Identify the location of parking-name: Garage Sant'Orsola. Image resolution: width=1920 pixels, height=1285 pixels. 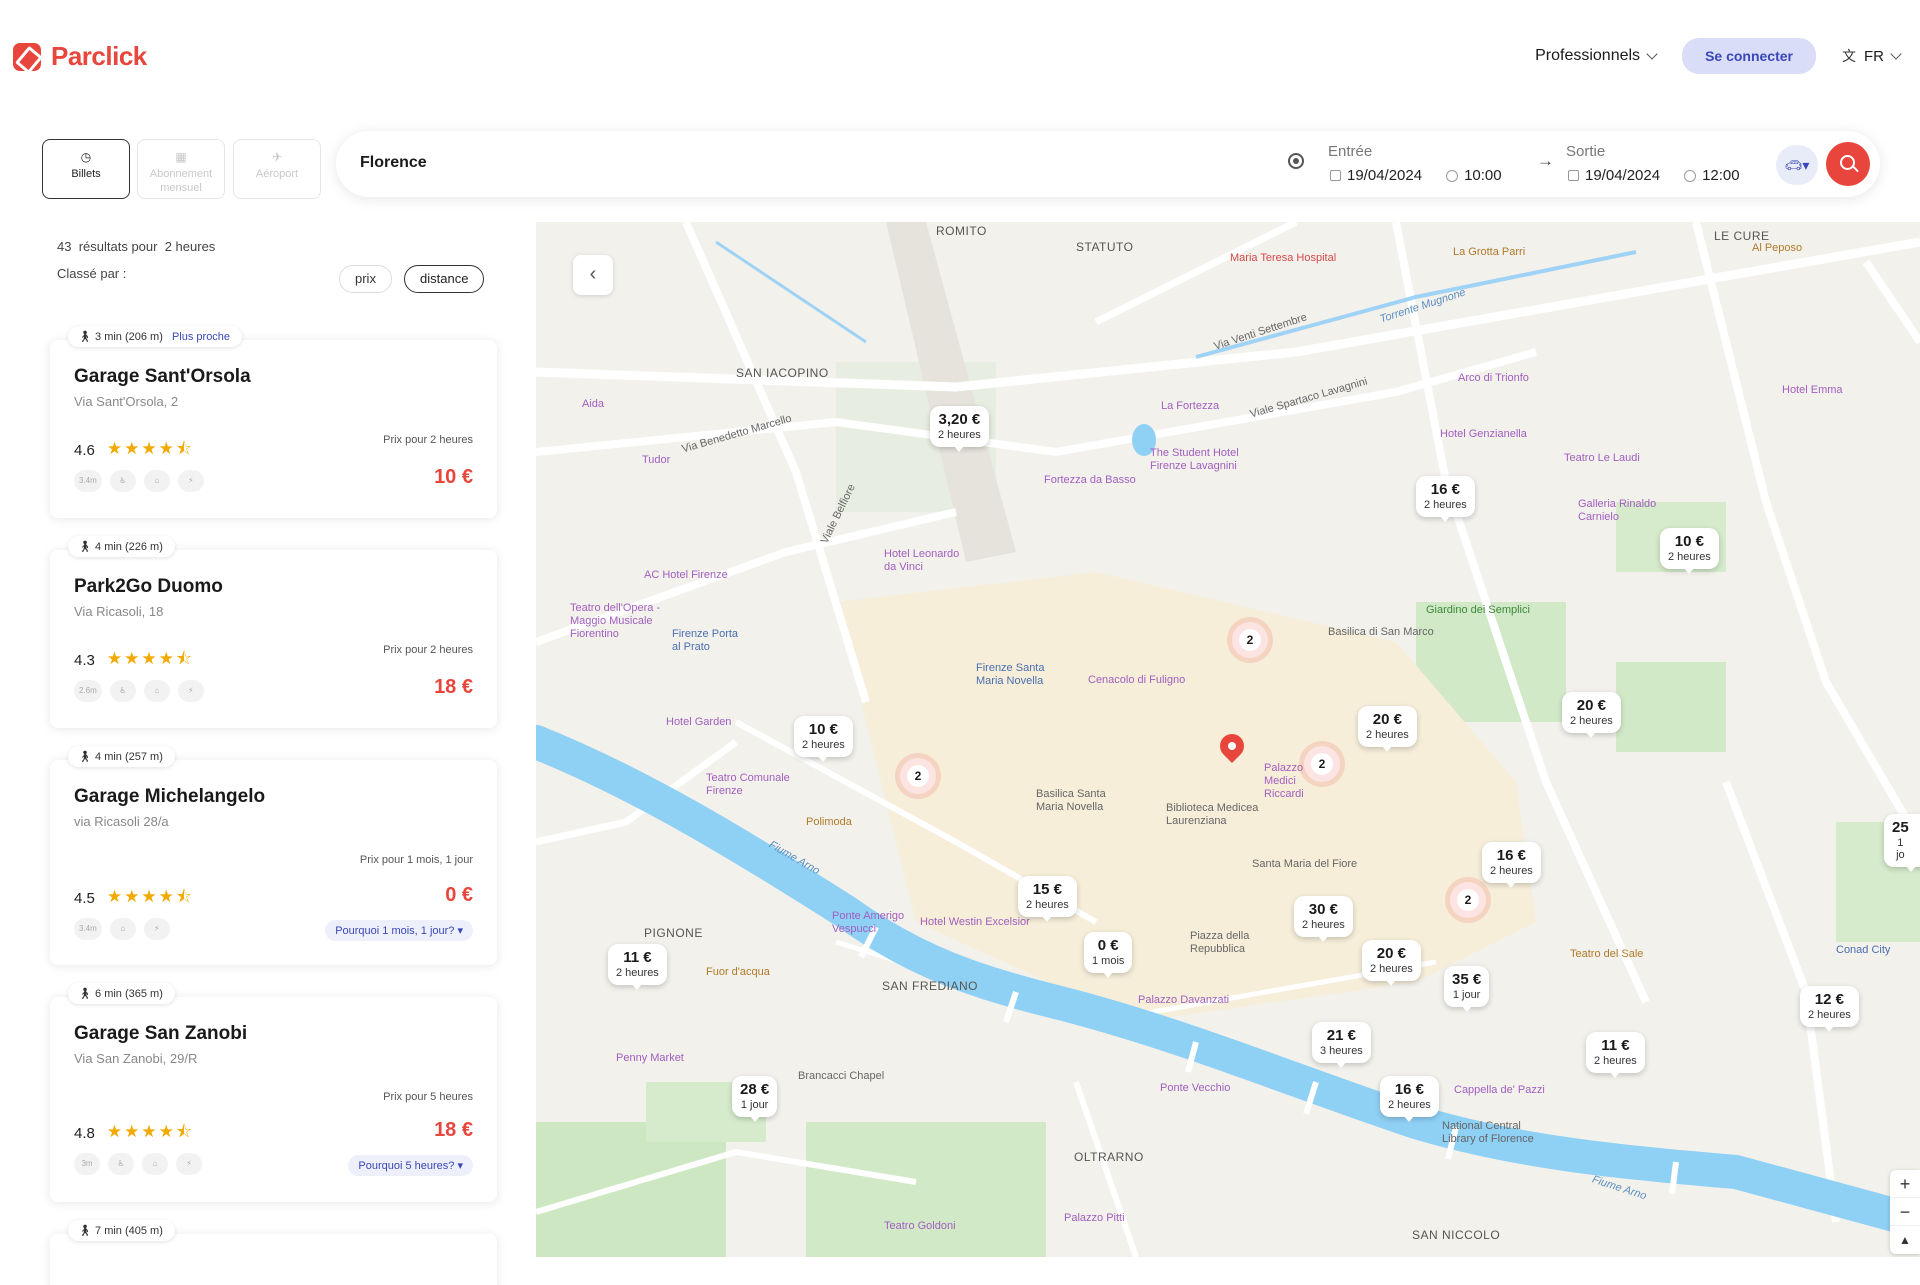
(162, 377).